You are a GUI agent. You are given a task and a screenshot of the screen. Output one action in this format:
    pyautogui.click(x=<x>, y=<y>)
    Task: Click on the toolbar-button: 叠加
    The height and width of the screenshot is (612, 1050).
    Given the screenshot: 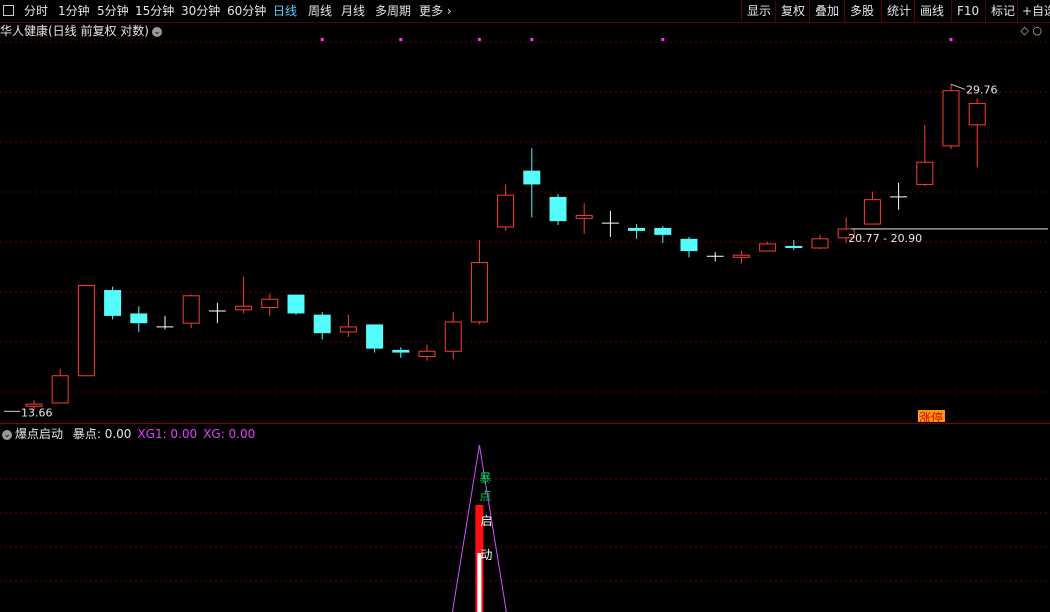 What is the action you would take?
    pyautogui.click(x=827, y=11)
    